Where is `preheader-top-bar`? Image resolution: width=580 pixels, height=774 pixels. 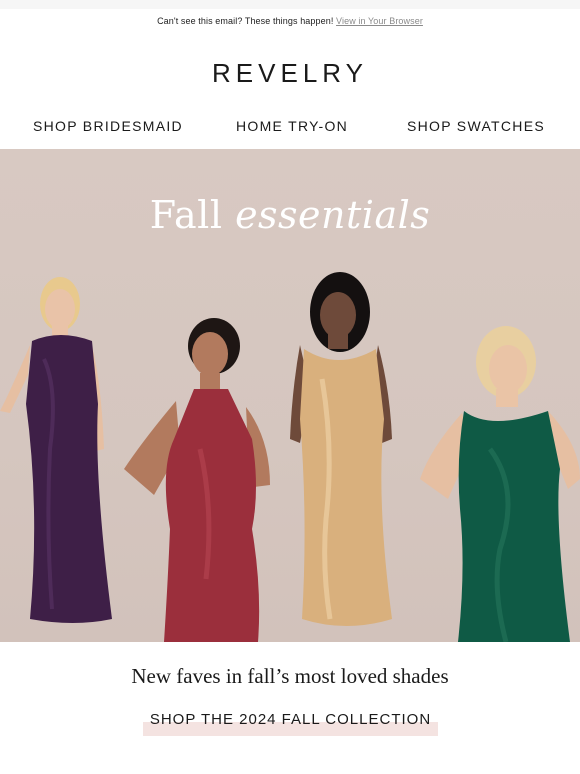
preheader-top-bar is located at coordinates (290, 4).